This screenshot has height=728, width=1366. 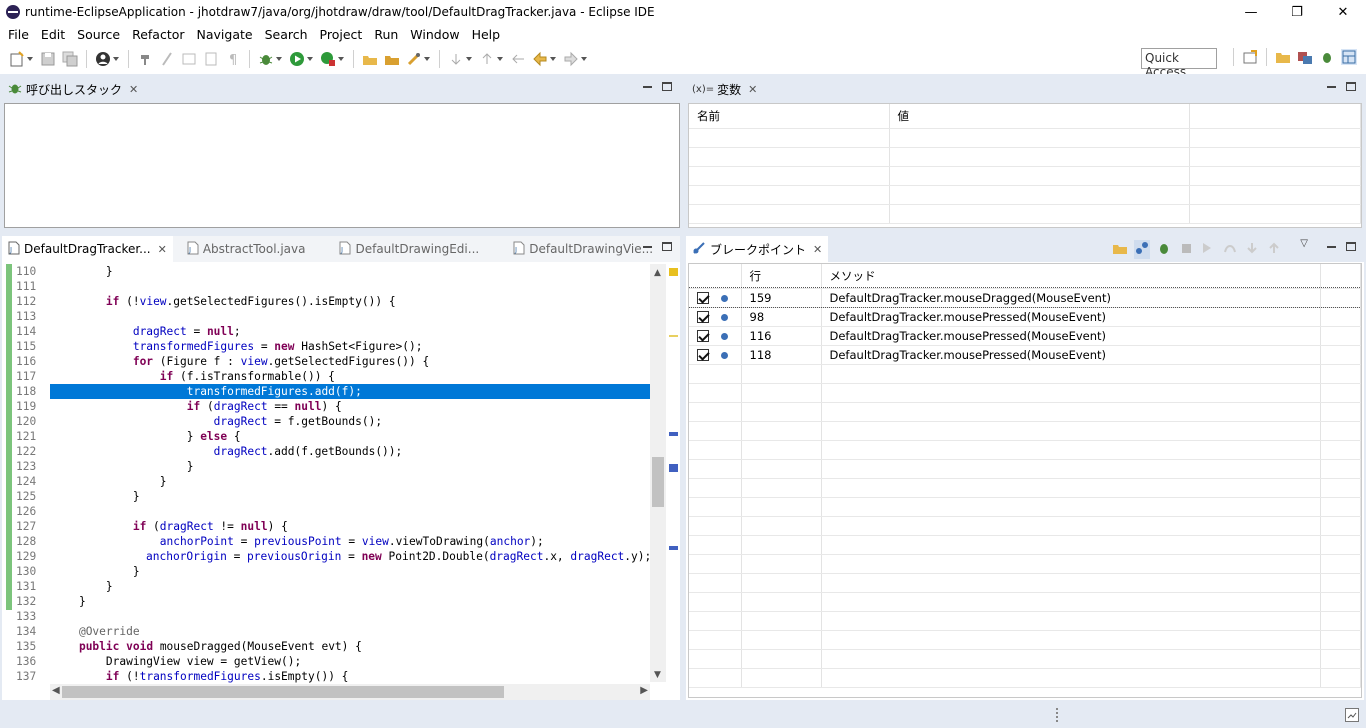 What do you see at coordinates (28, 406) in the screenshot?
I see `line-number: 119` at bounding box center [28, 406].